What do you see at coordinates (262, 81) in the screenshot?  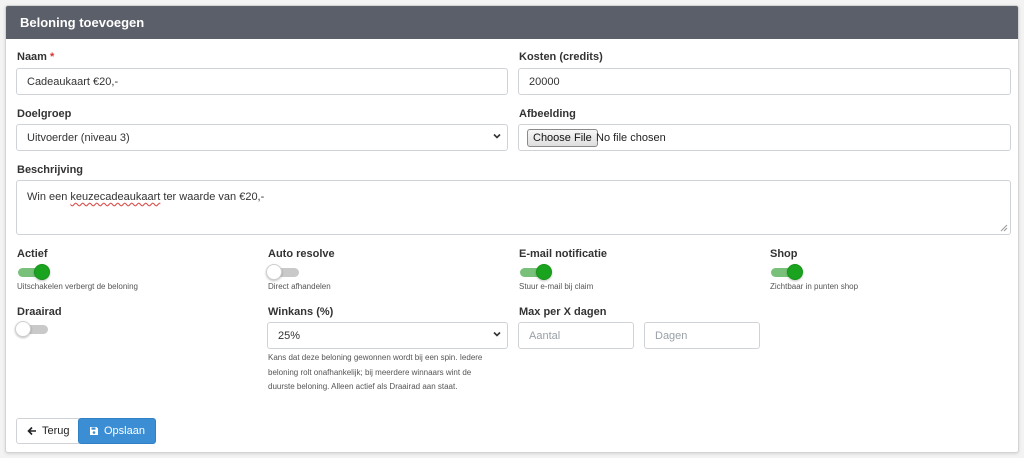 I see `naam-input` at bounding box center [262, 81].